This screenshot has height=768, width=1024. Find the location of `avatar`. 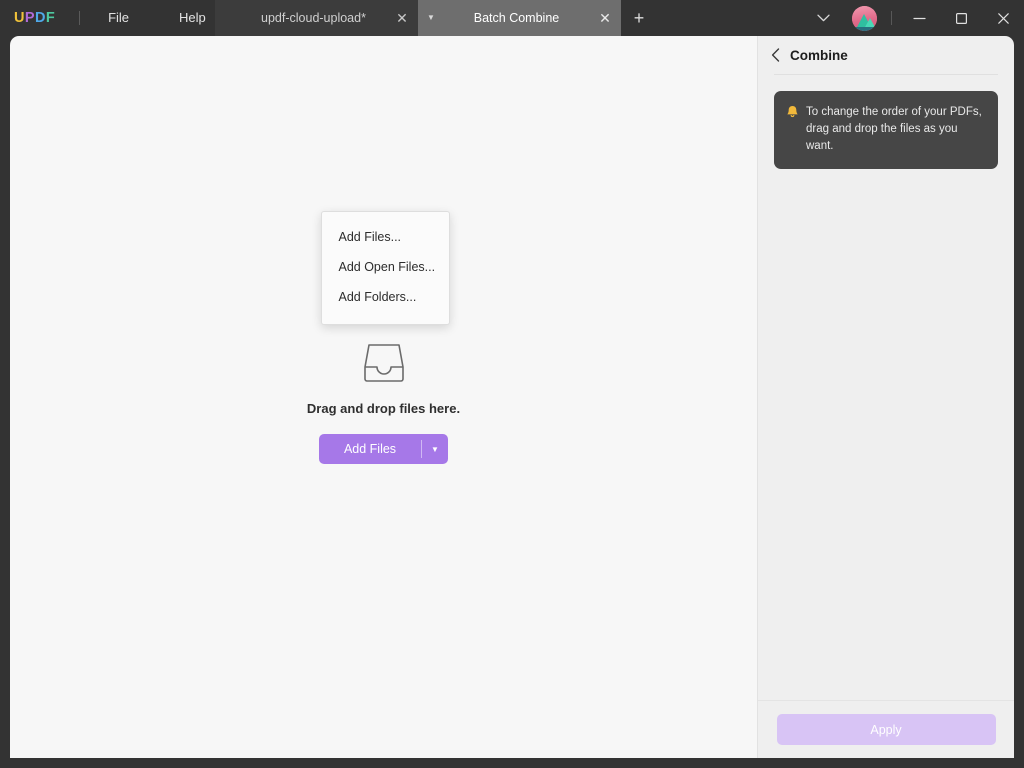

avatar is located at coordinates (864, 18).